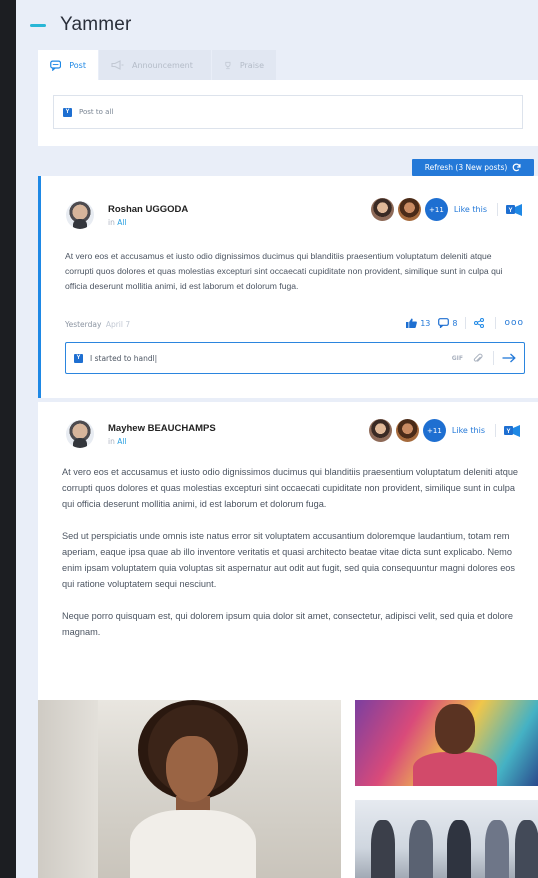  I want to click on chat-bubble-icon, so click(56, 65).